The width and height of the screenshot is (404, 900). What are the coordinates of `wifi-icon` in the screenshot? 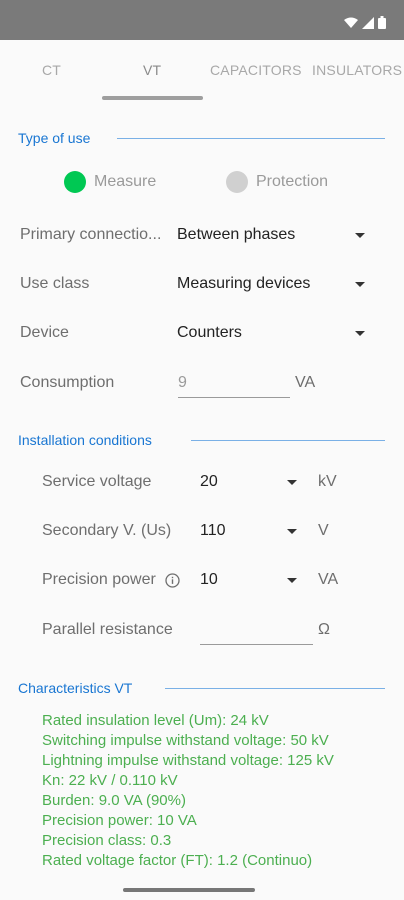 It's located at (351, 22).